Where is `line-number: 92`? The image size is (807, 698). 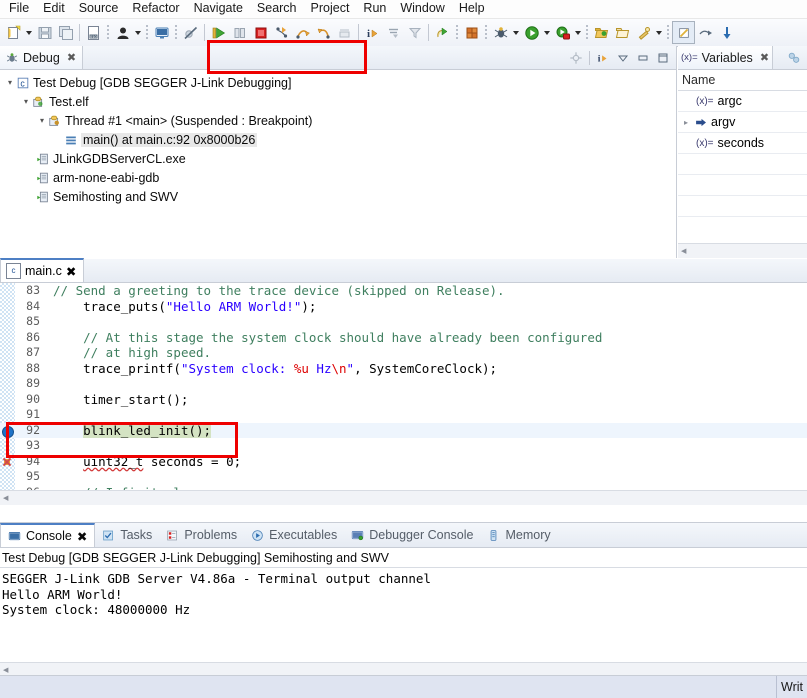 line-number: 92 is located at coordinates (33, 429).